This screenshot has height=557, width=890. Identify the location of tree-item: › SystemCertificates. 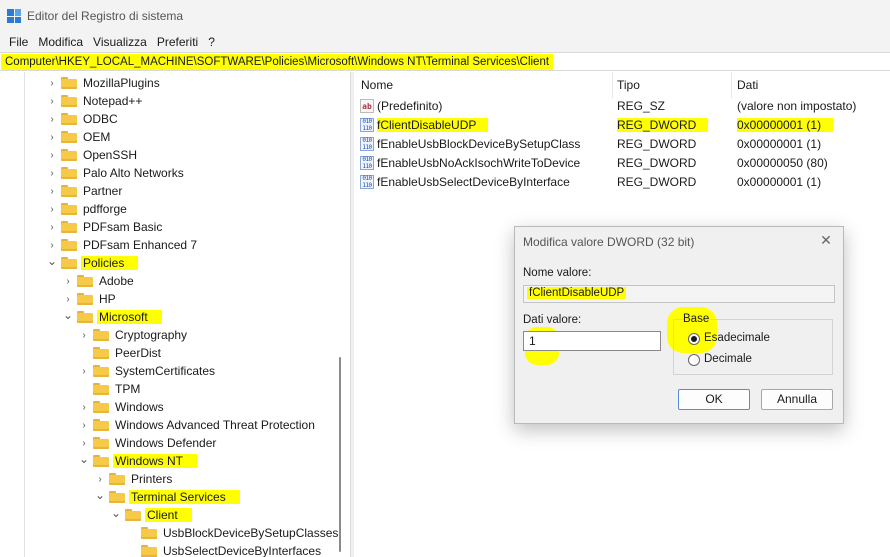
(147, 371).